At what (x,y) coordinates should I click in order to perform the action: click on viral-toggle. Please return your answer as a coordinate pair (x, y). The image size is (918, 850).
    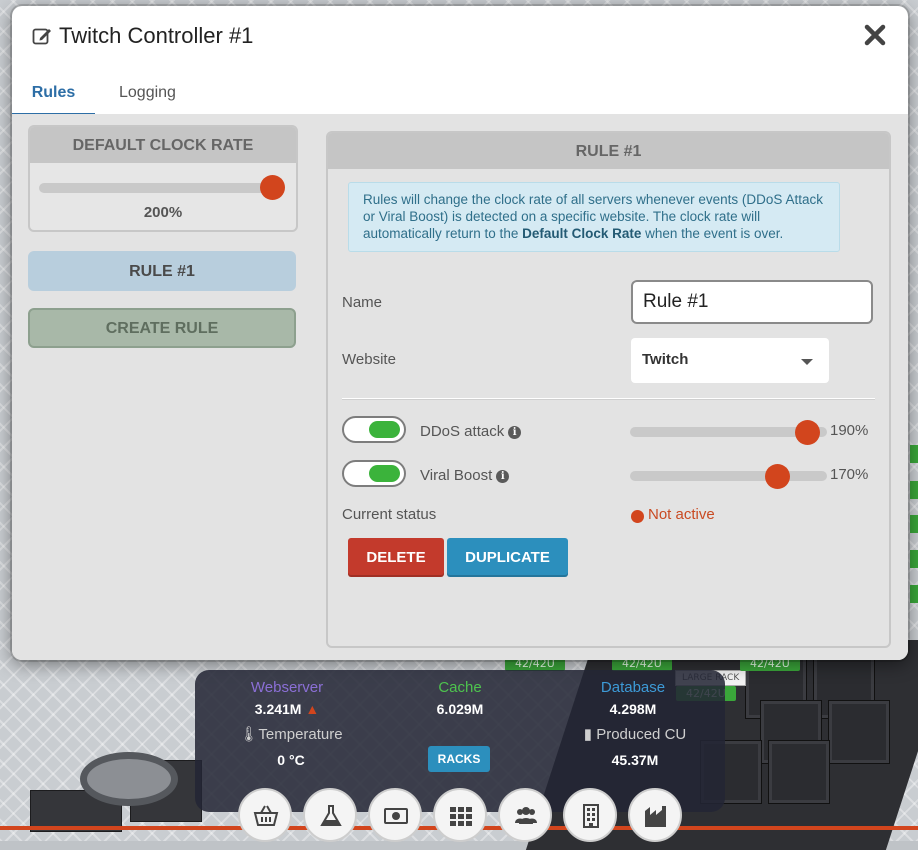
    Looking at the image, I should click on (374, 473).